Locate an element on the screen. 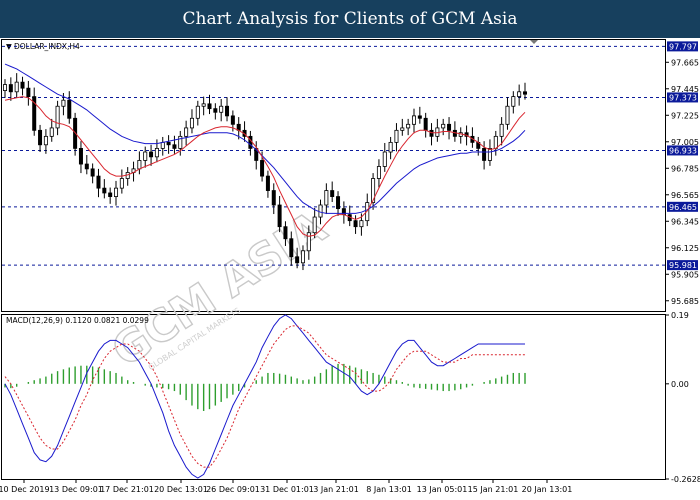  price-tick-label: 97.445 is located at coordinates (685, 89).